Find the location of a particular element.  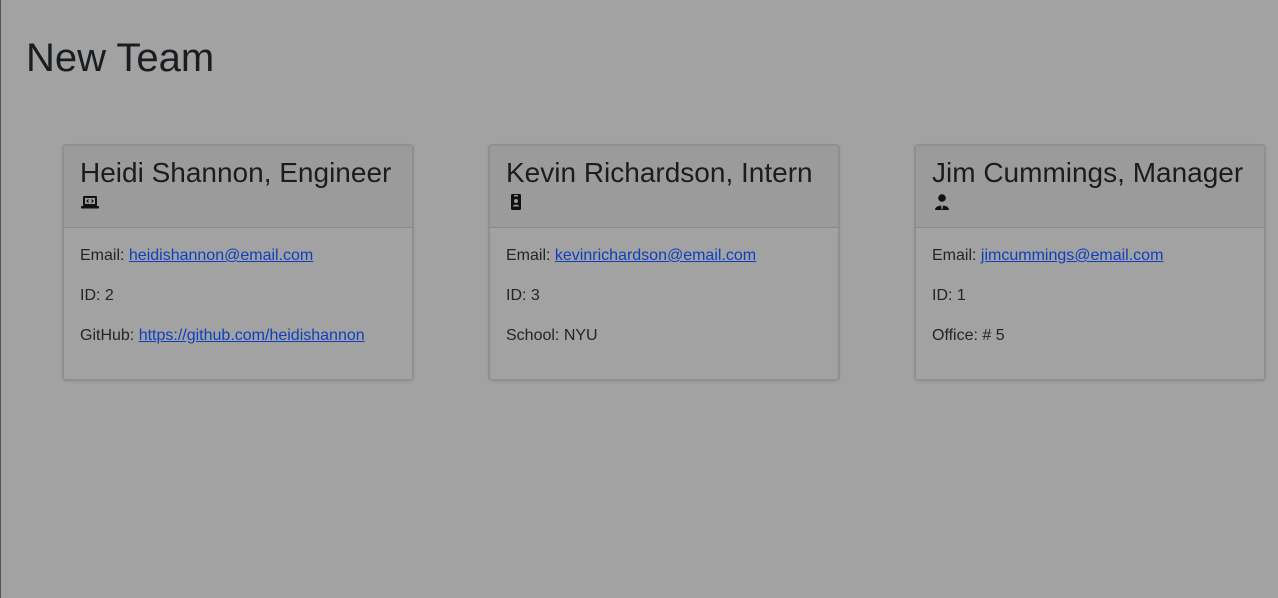

email-link: kevinrichardson@email.com is located at coordinates (655, 255).